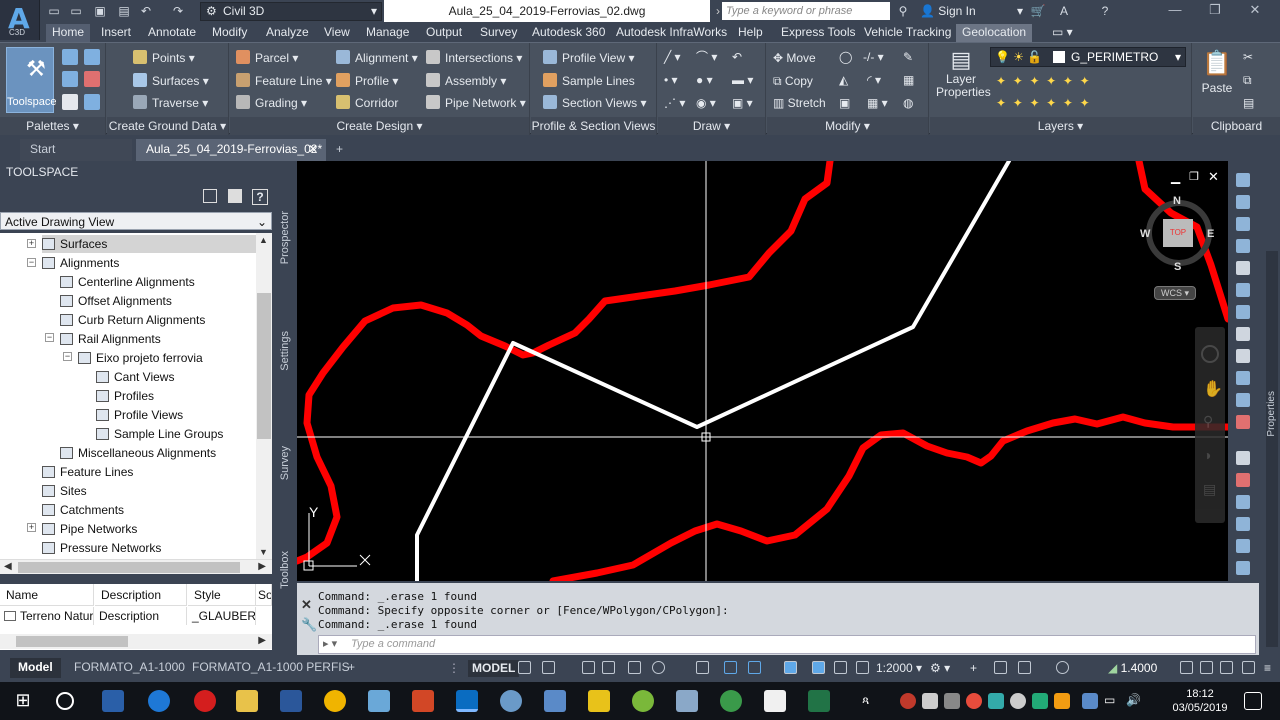  I want to click on restore-viewport-icon: ❐, so click(1194, 176).